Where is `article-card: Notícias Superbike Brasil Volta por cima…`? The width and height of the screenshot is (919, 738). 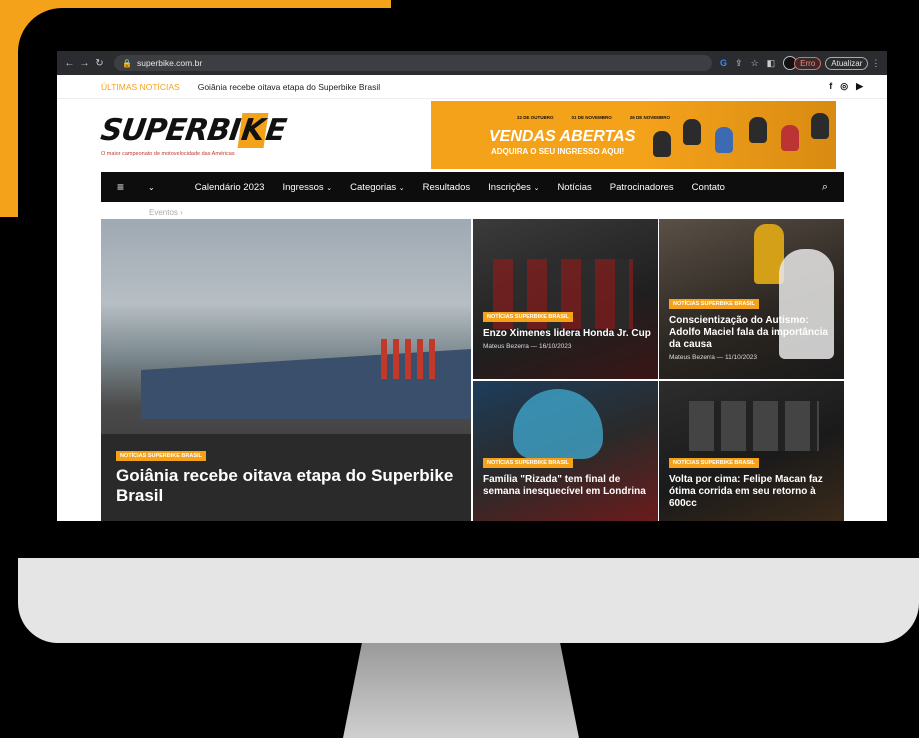 article-card: Notícias Superbike Brasil Volta por cima… is located at coordinates (751, 451).